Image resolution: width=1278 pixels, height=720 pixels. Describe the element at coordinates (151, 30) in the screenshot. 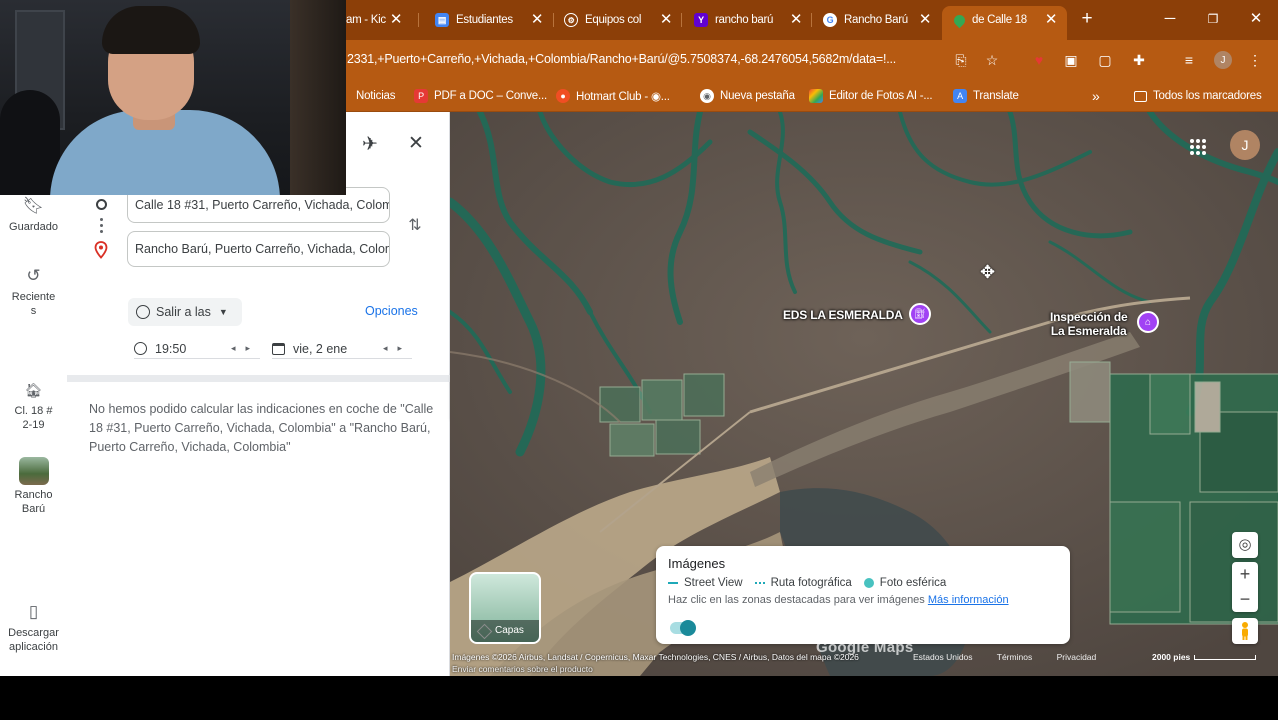

I see `person-hair` at that location.